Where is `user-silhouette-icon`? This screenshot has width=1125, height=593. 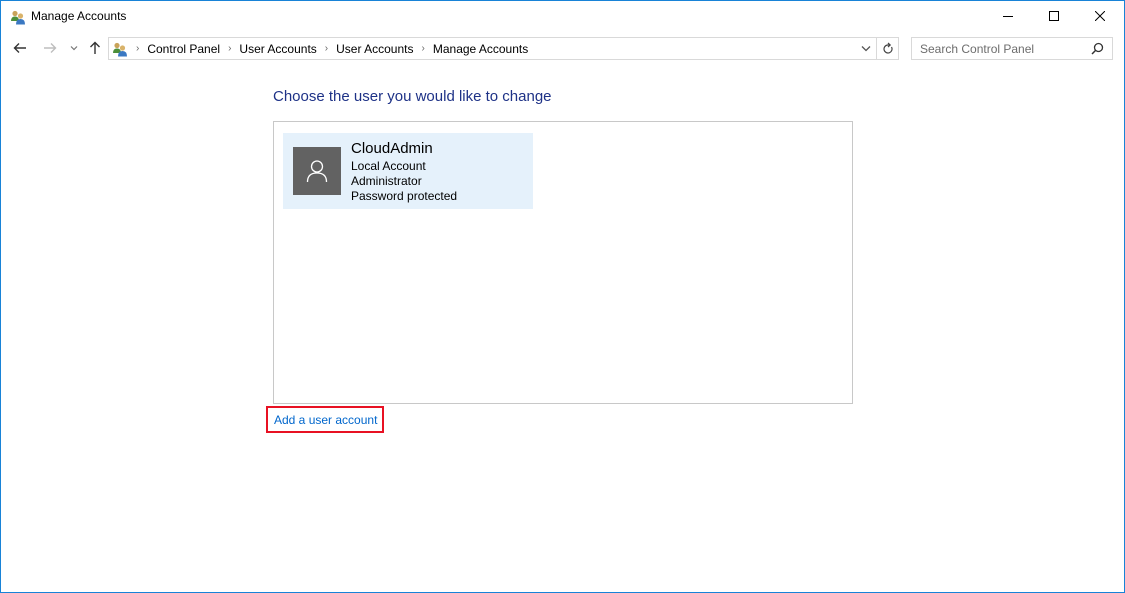
user-silhouette-icon is located at coordinates (317, 171).